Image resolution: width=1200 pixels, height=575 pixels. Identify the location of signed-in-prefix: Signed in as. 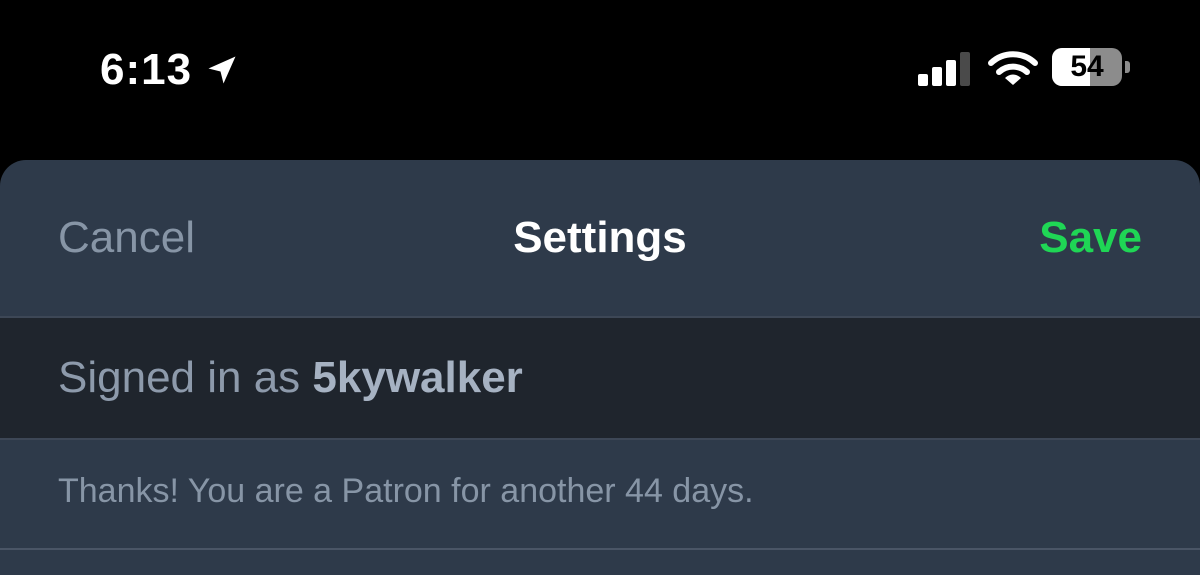
(185, 377).